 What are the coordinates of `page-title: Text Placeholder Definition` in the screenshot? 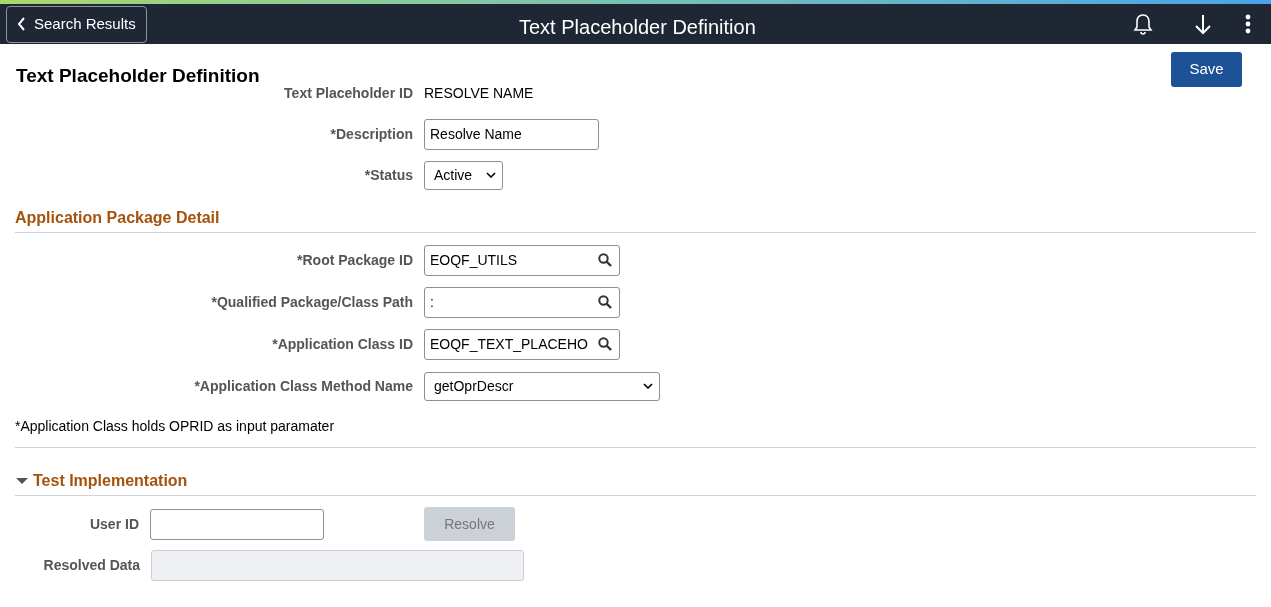 It's located at (138, 76).